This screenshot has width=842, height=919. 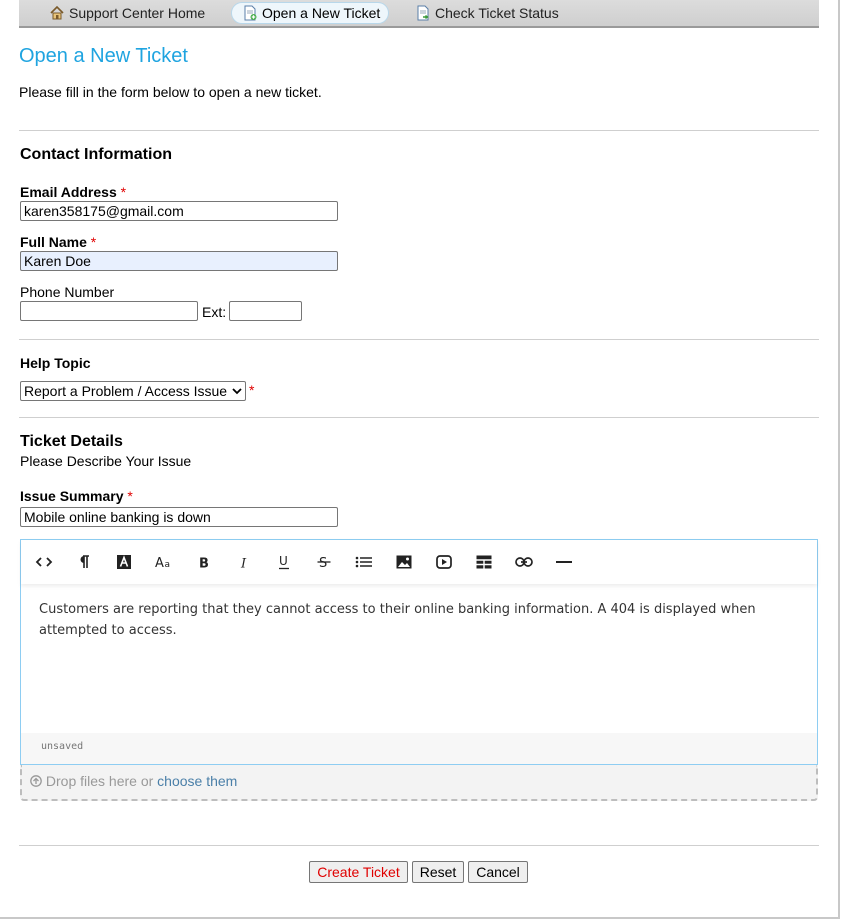 What do you see at coordinates (106, 461) in the screenshot?
I see `ticket-details-subheading: Please Describe Your Issue` at bounding box center [106, 461].